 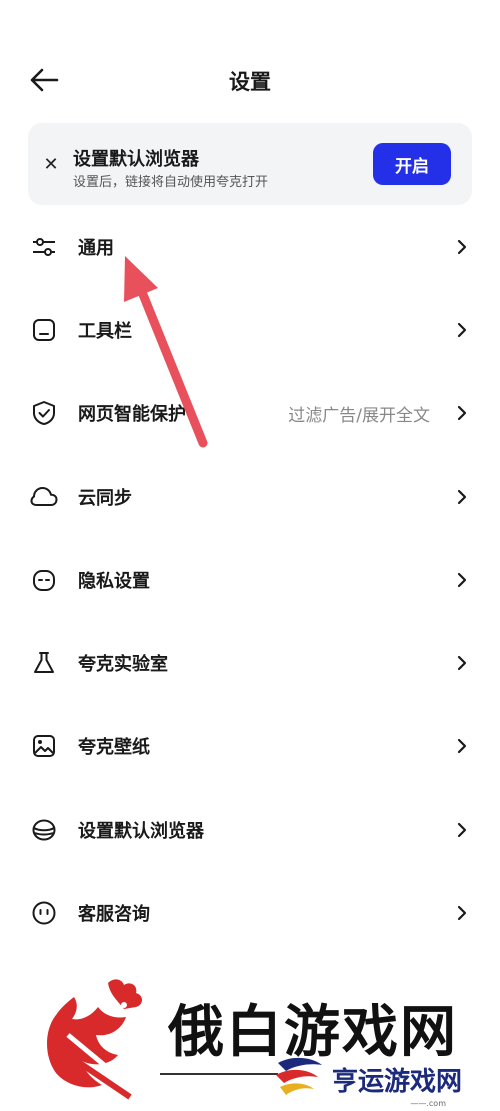 I want to click on enable-button: 开启, so click(x=412, y=164).